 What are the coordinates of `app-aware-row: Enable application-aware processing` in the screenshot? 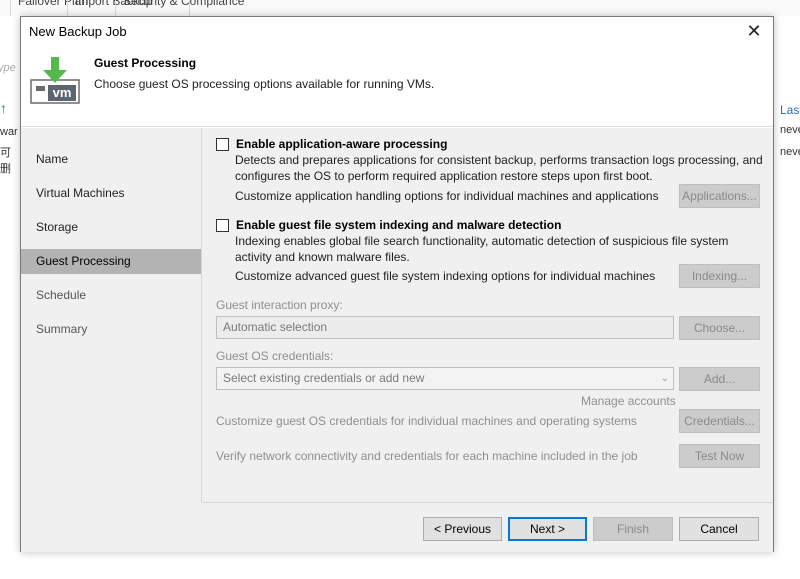 It's located at (331, 144).